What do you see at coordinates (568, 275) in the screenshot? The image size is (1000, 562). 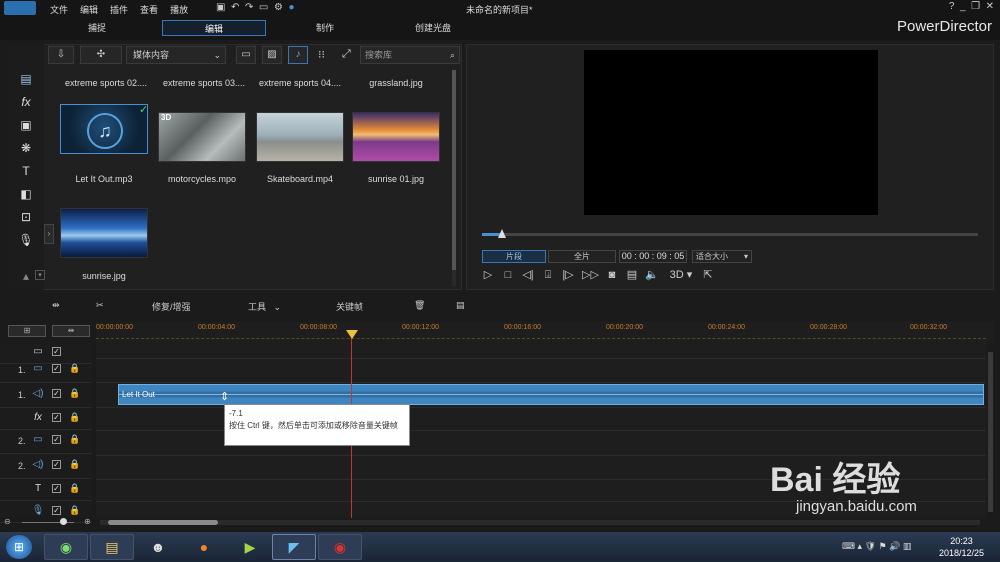 I see `next-frame-icon: |▷` at bounding box center [568, 275].